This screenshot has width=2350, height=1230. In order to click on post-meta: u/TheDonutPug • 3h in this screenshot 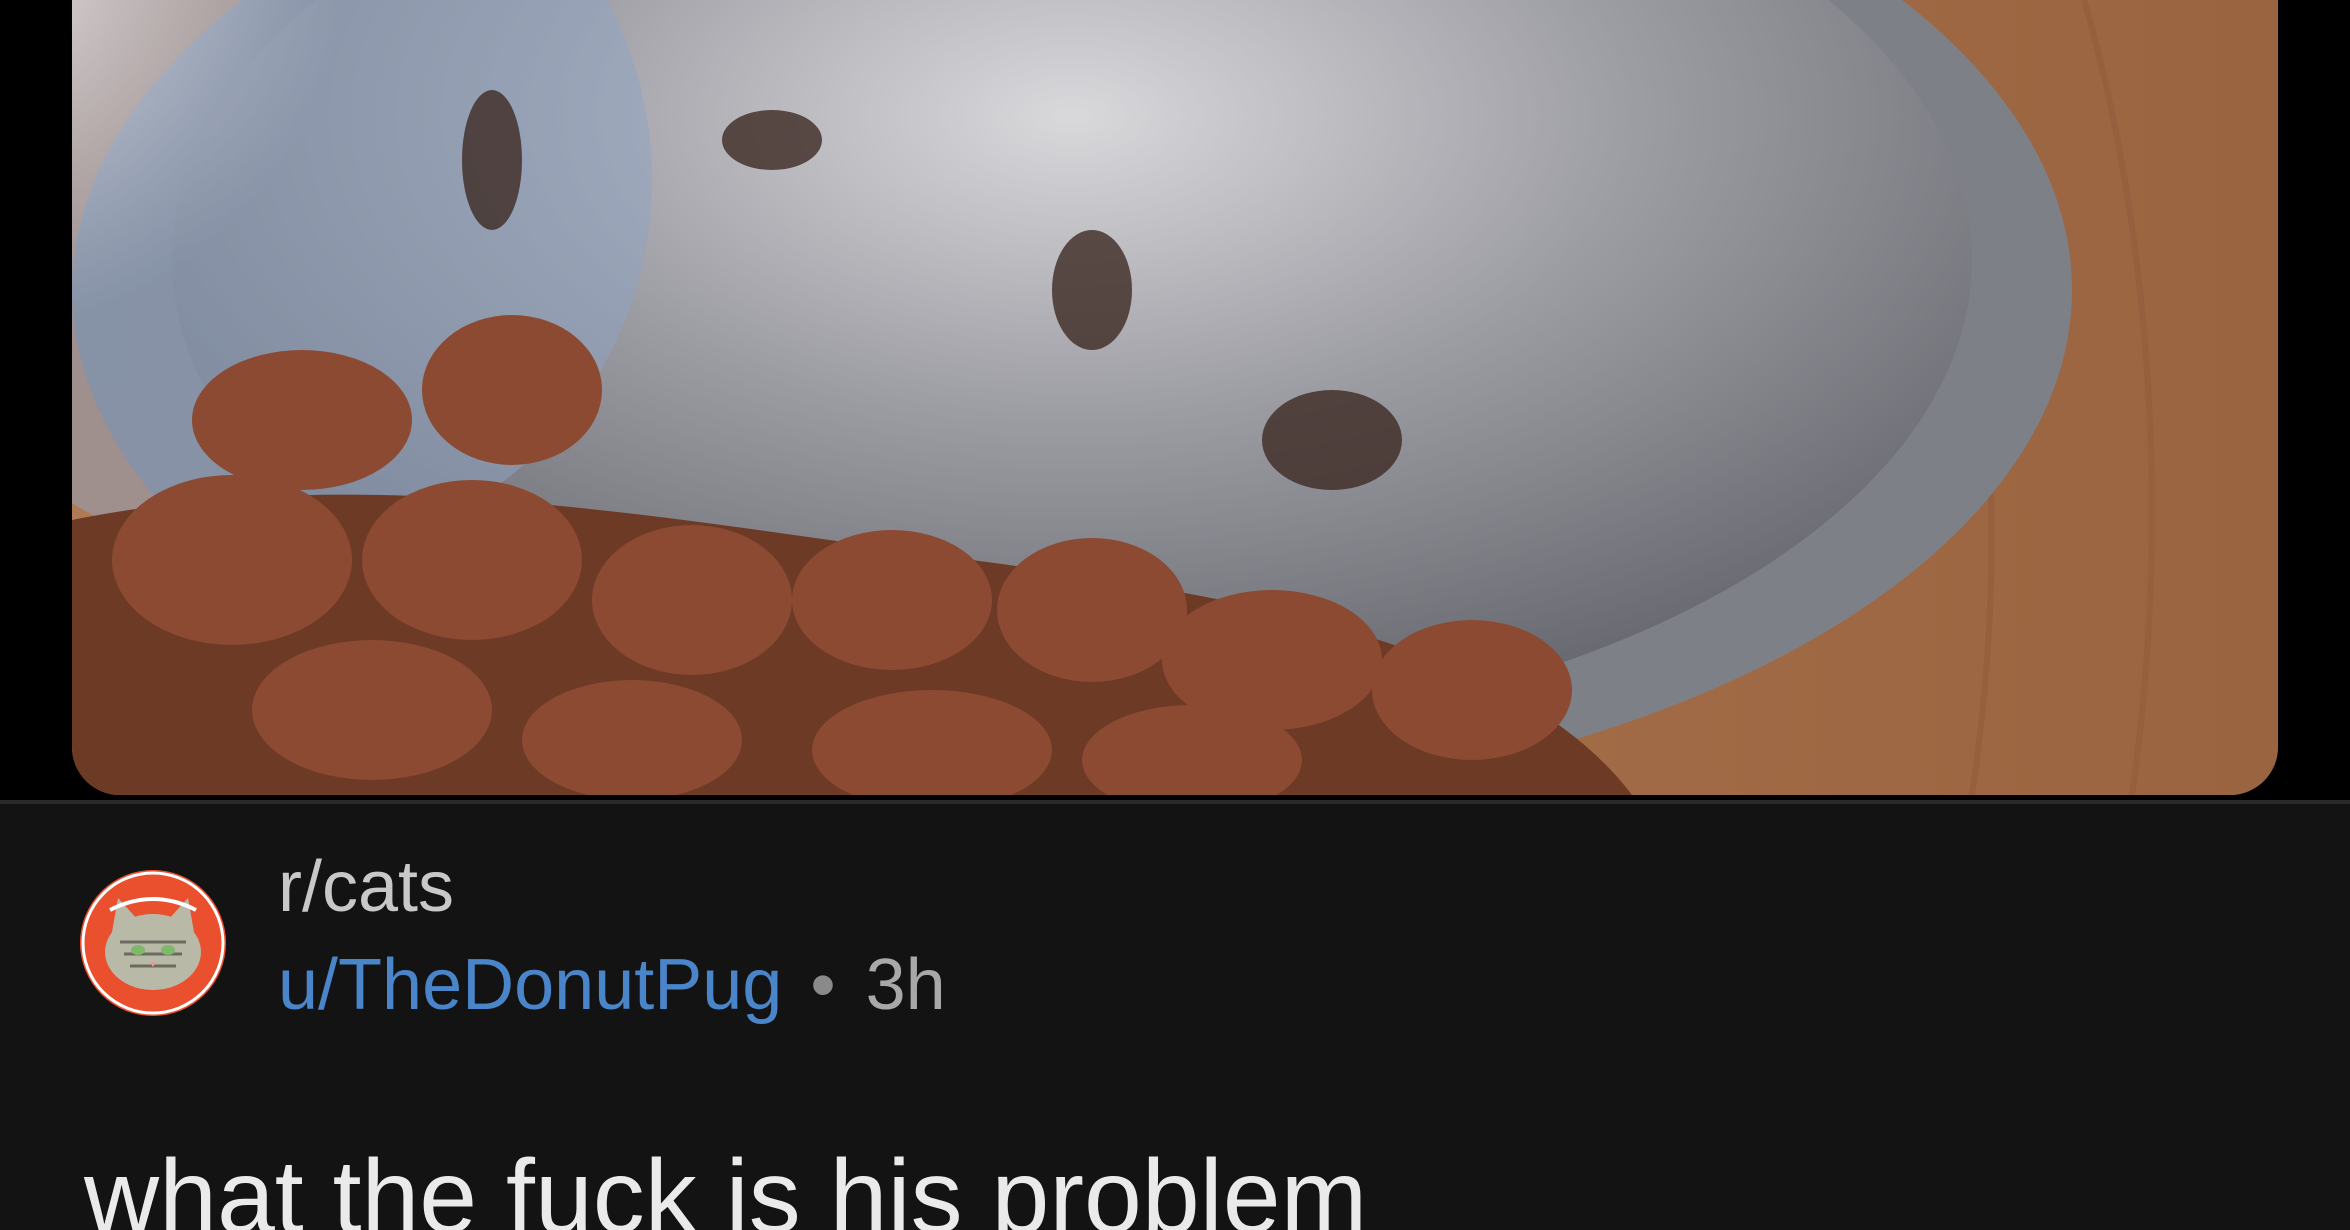, I will do `click(612, 985)`.